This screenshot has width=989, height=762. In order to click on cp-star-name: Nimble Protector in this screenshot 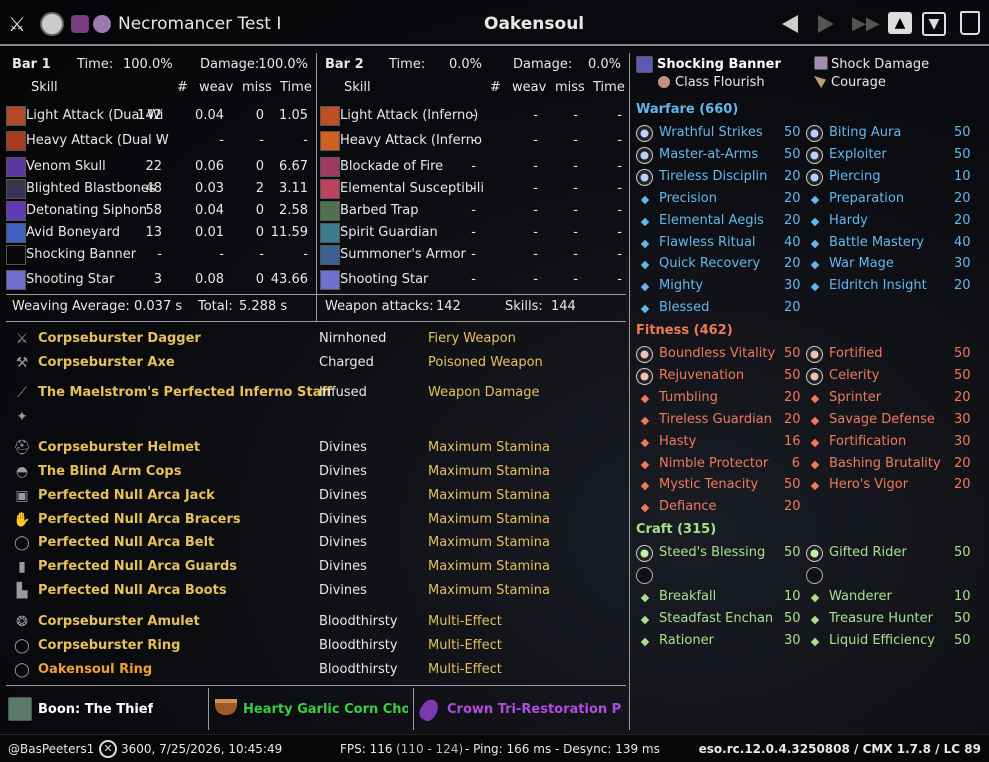, I will do `click(714, 463)`.